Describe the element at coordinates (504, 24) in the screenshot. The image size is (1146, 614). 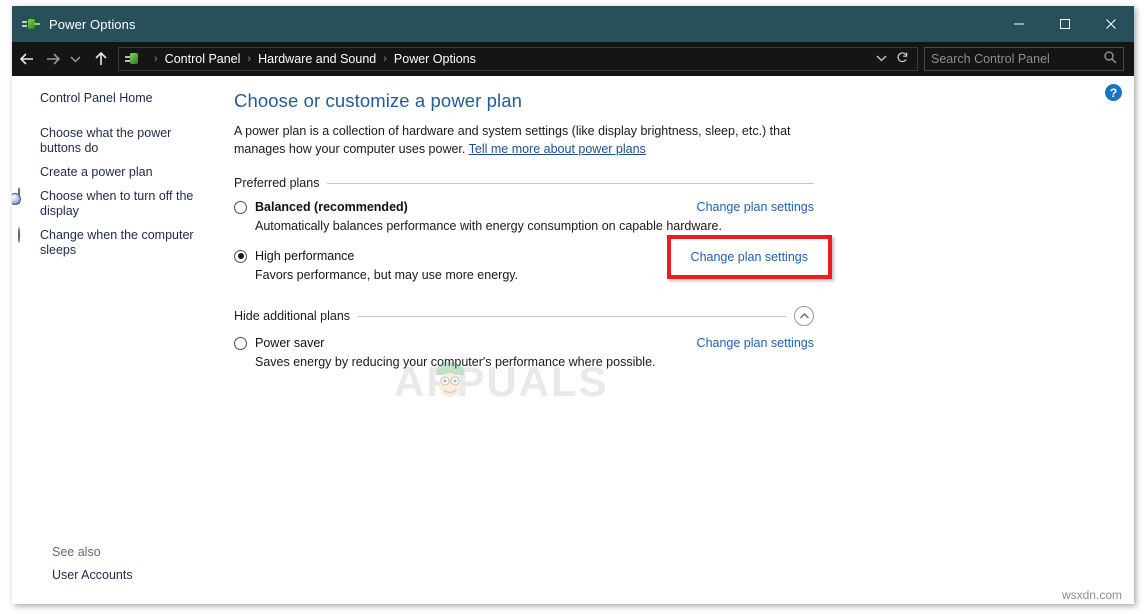
I see `title-bar-left: Power Options` at that location.